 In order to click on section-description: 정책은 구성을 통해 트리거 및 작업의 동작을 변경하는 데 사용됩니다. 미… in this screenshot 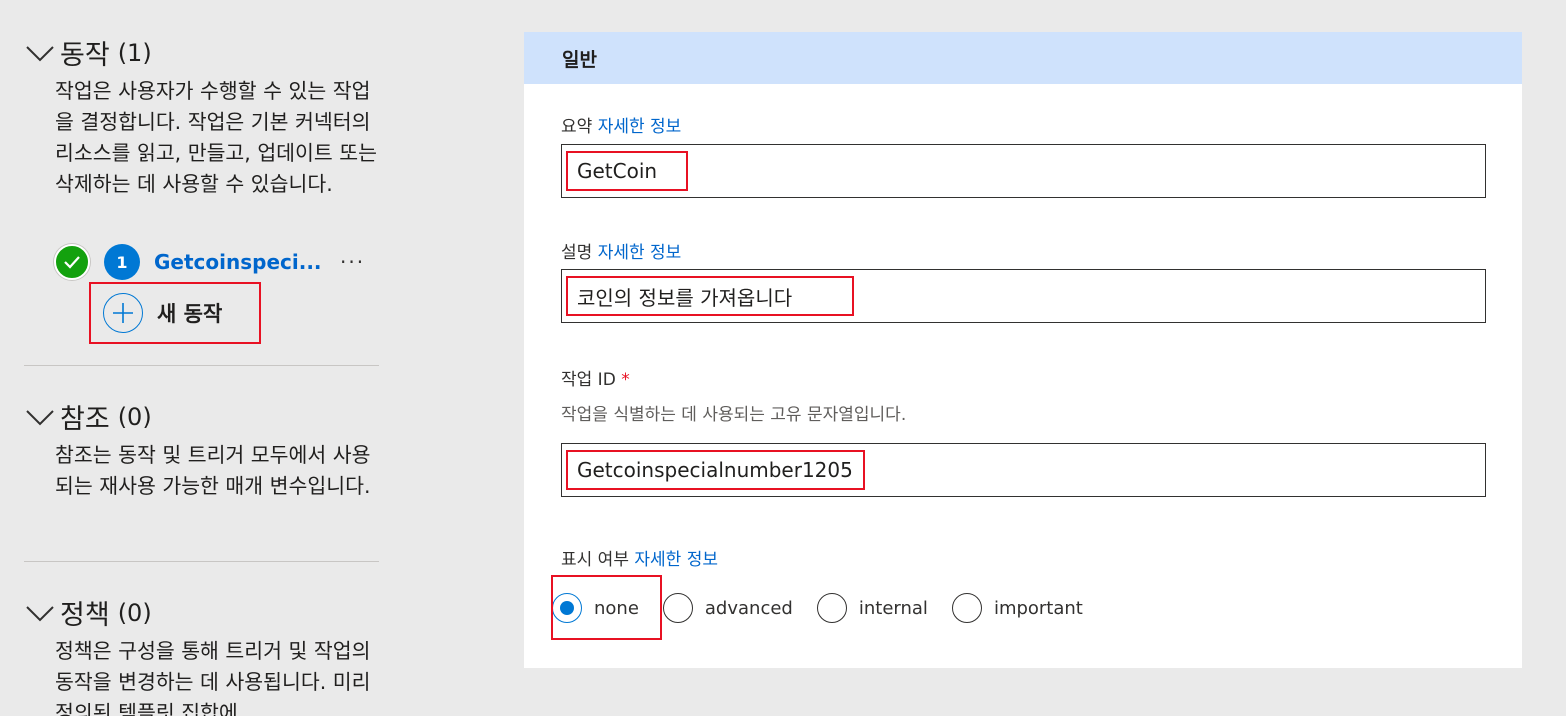, I will do `click(213, 677)`.